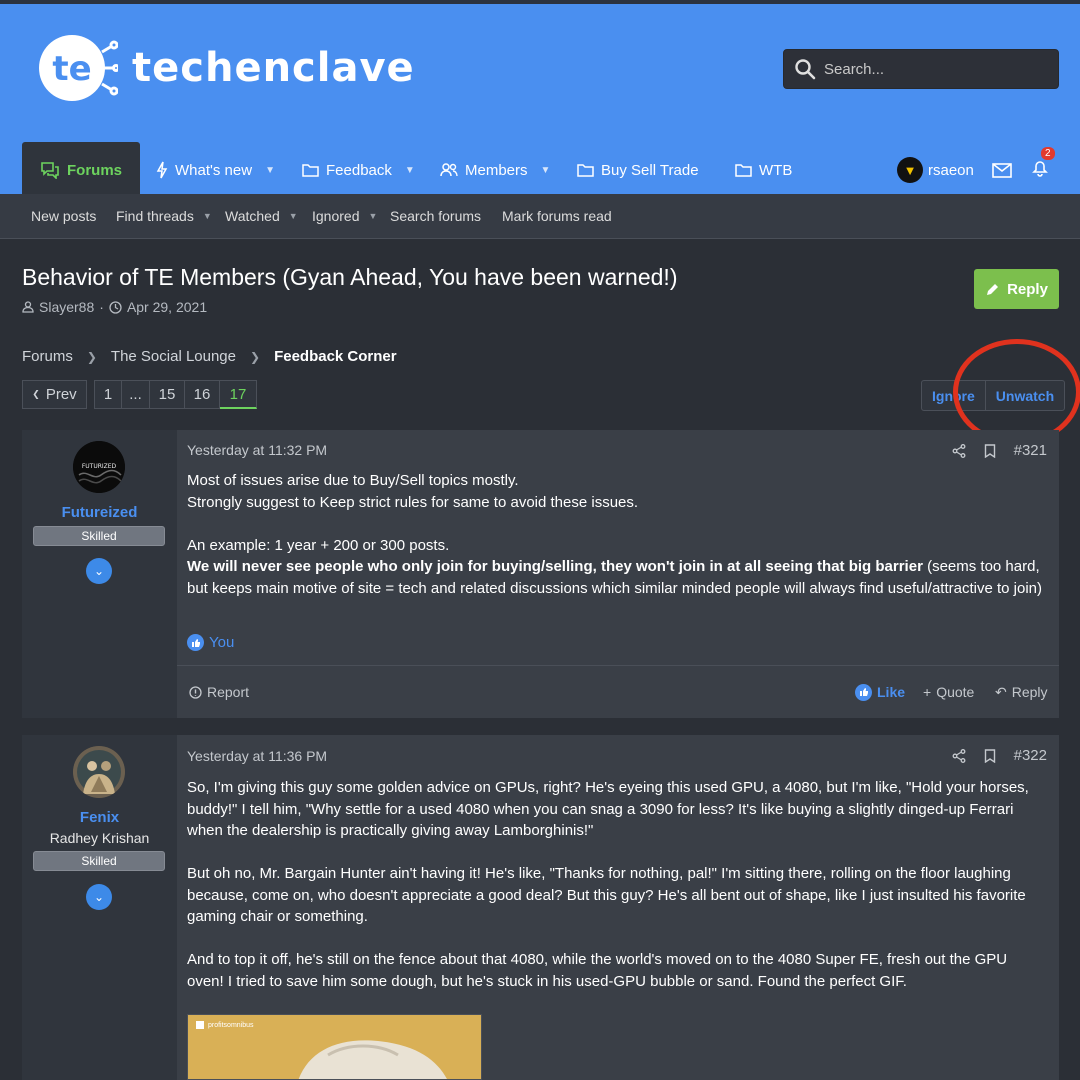  I want to click on like-button: Like, so click(880, 692).